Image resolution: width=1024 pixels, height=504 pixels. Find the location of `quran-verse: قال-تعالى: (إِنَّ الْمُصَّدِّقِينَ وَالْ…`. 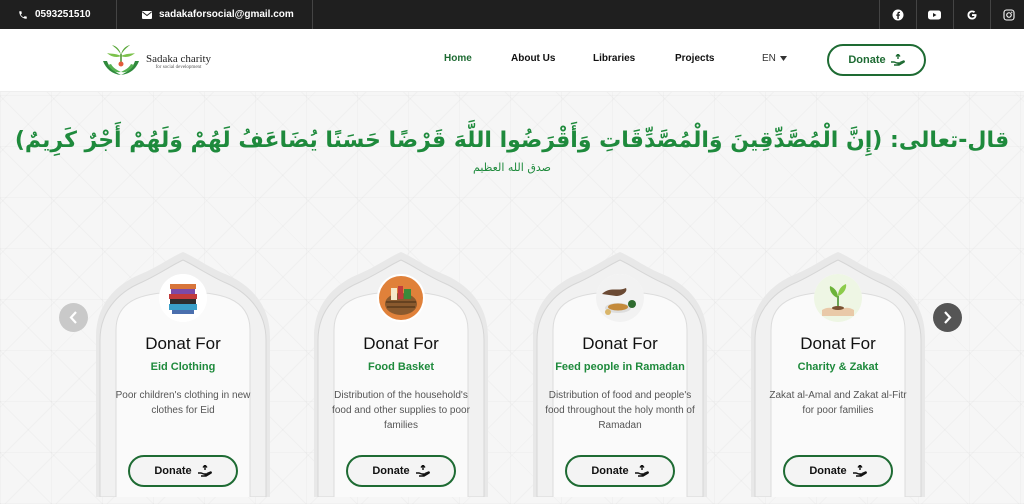

quran-verse: قال-تعالى: (إِنَّ الْمُصَّدِّقِينَ وَالْ… is located at coordinates (512, 140).